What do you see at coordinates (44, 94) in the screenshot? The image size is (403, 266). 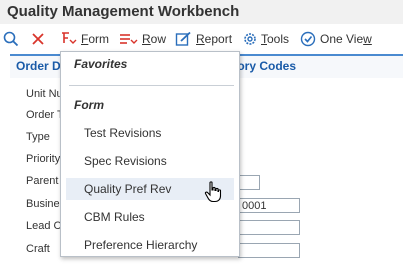 I see `field-label-unit-number: Unit Nu` at bounding box center [44, 94].